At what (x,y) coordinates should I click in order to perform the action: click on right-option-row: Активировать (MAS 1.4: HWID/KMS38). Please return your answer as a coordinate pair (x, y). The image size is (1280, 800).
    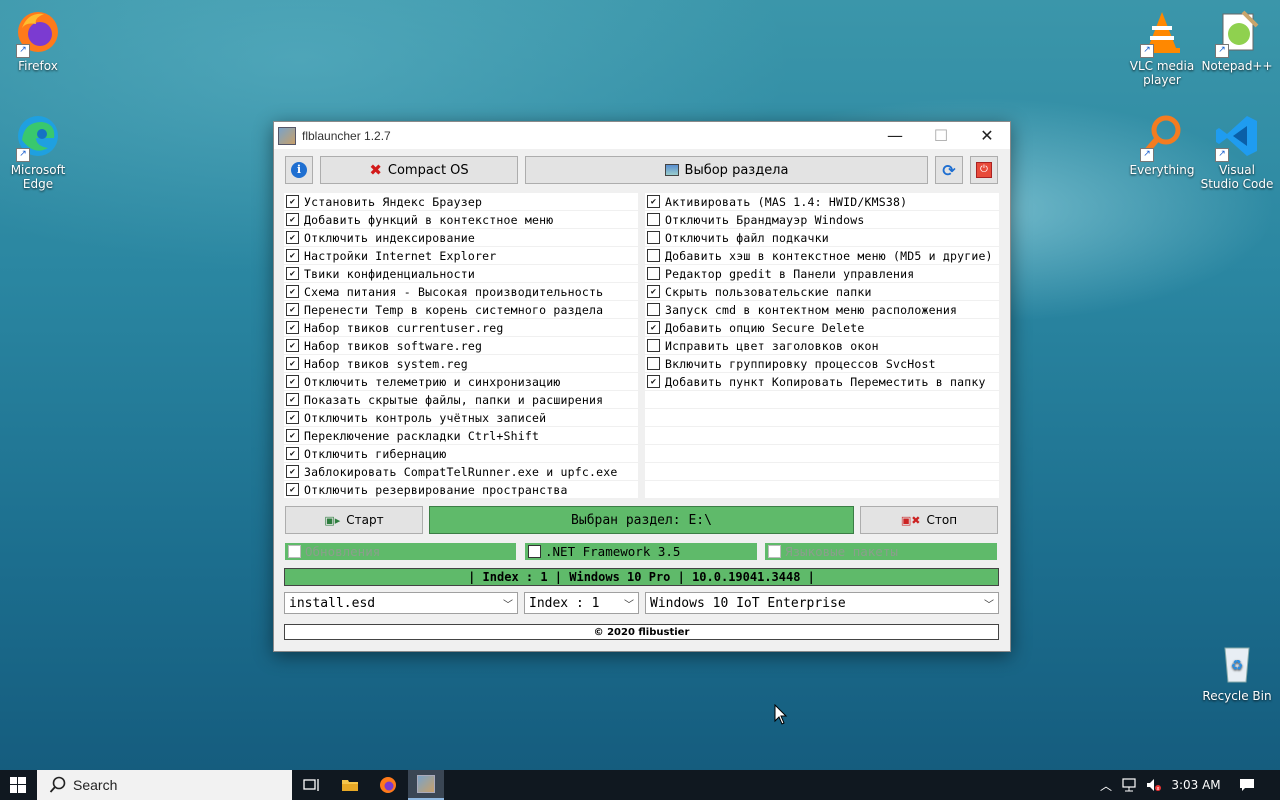
    Looking at the image, I should click on (822, 202).